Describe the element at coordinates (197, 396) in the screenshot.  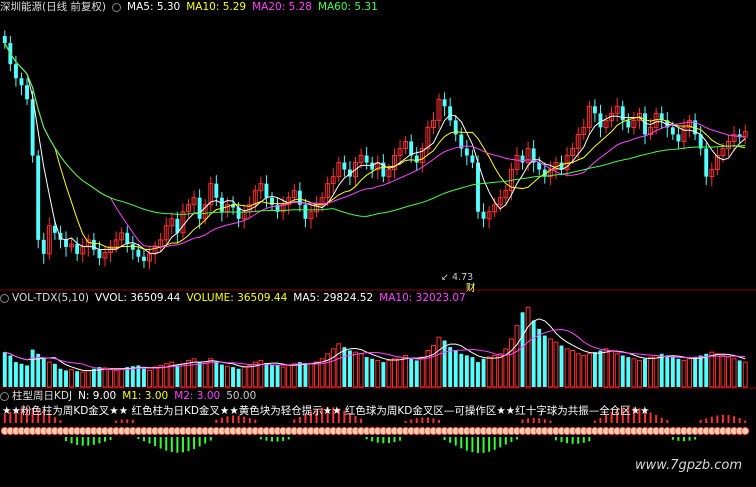
I see `kdj-m2-label: M2: 3.00` at that location.